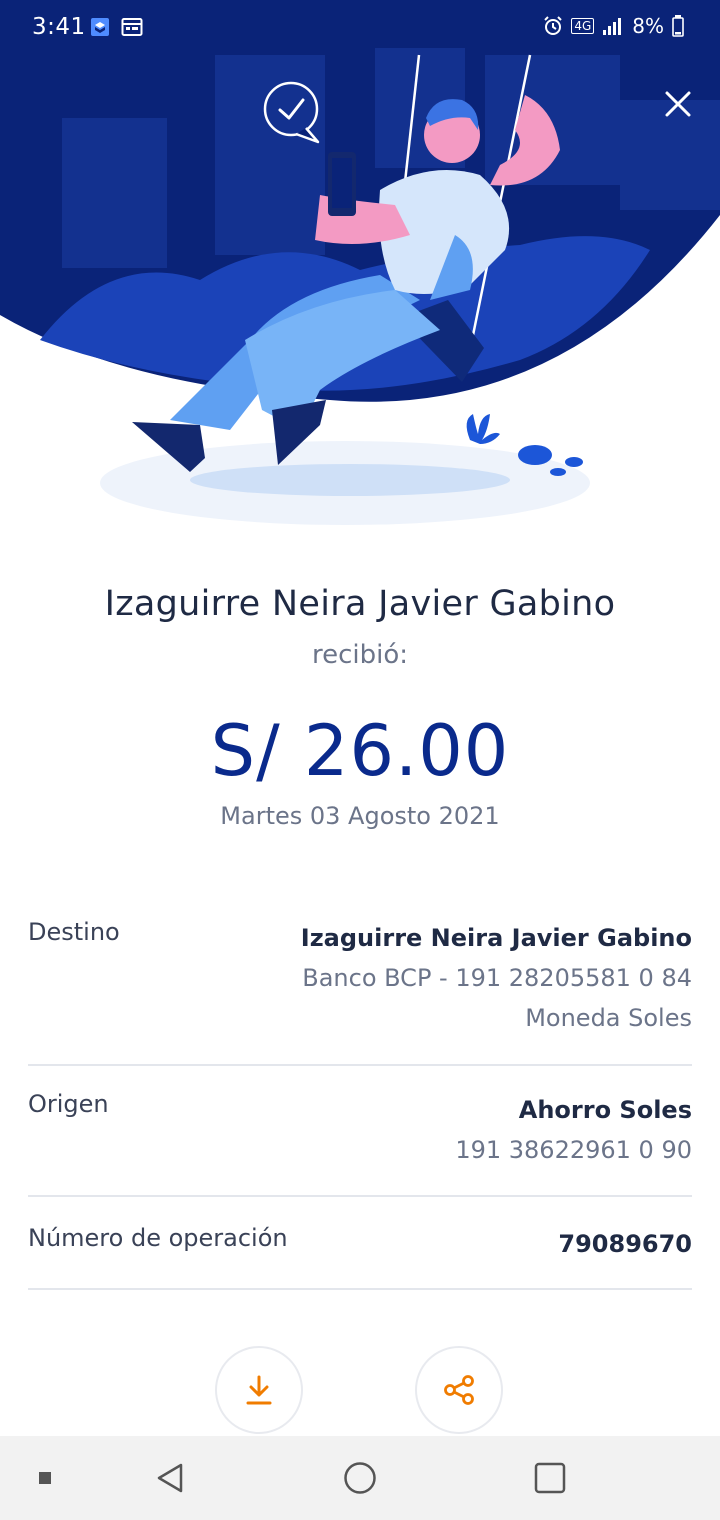 The height and width of the screenshot is (1520, 720). What do you see at coordinates (648, 26) in the screenshot?
I see `battery-percent: 8%` at bounding box center [648, 26].